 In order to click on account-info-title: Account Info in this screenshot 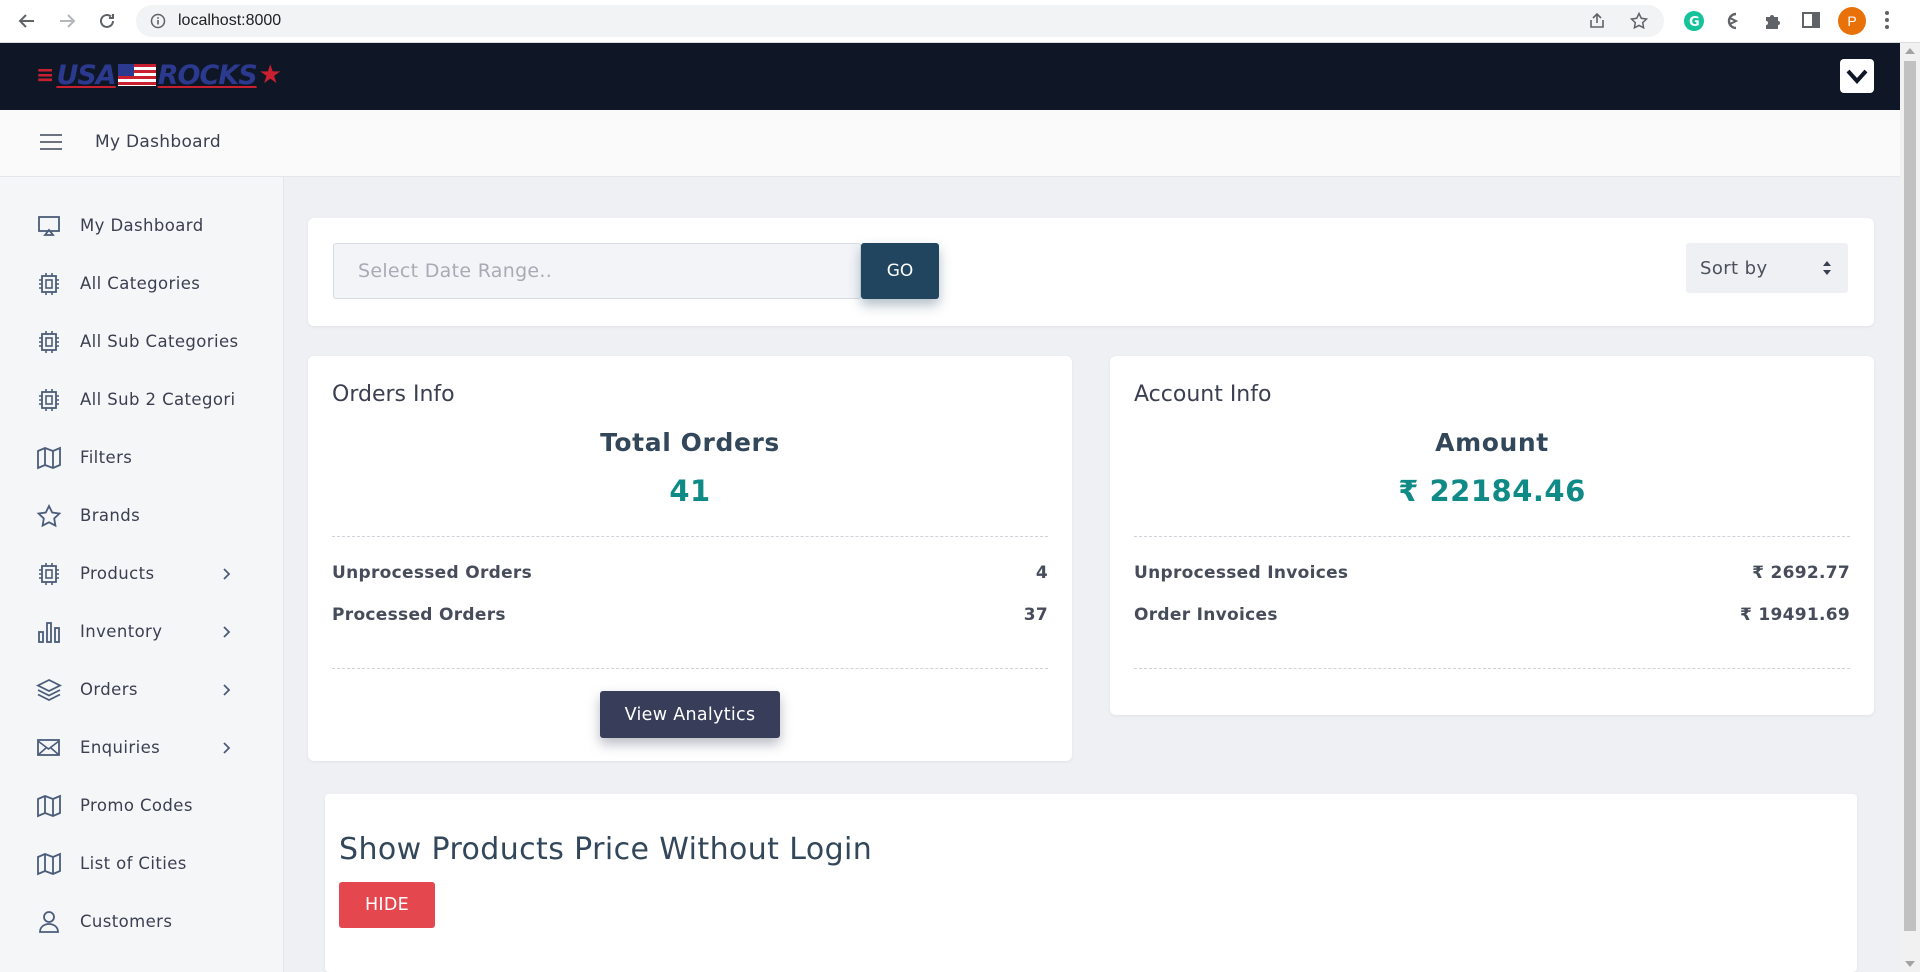, I will do `click(1203, 394)`.